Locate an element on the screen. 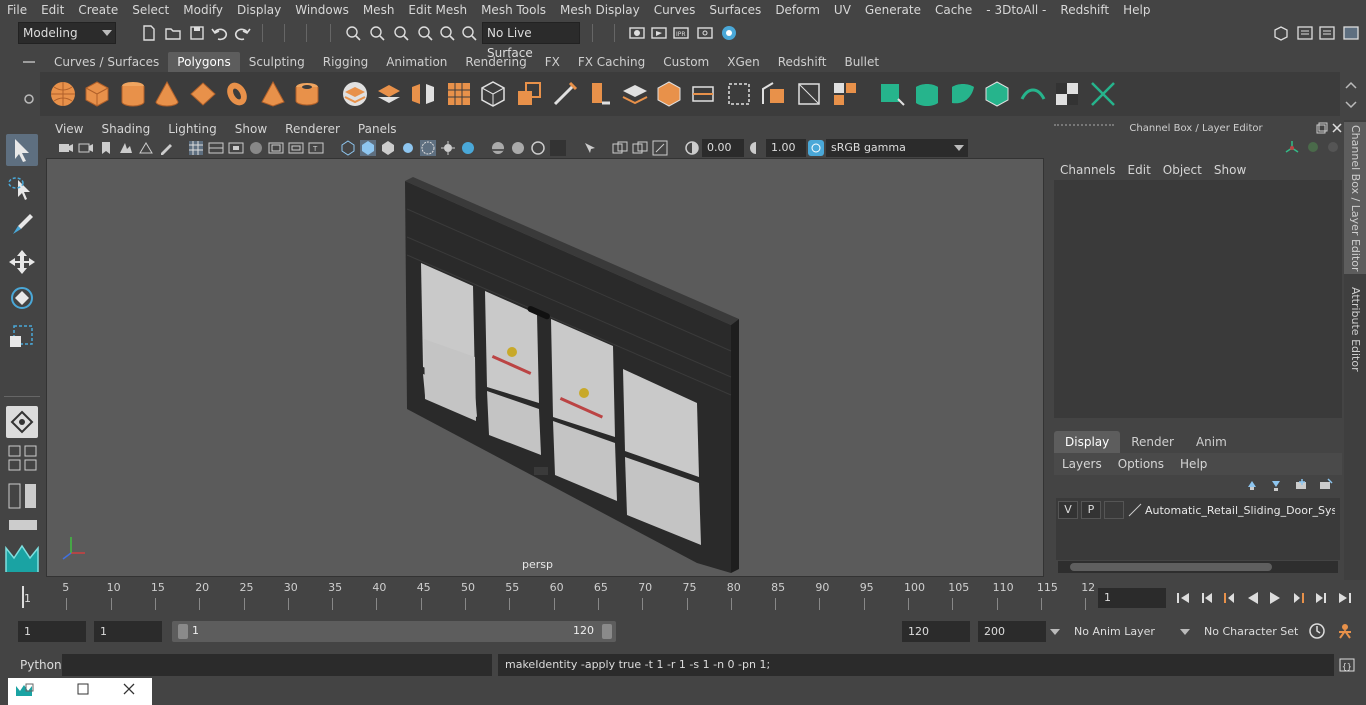 This screenshot has width=1366, height=705. close-window-icon is located at coordinates (129, 691).